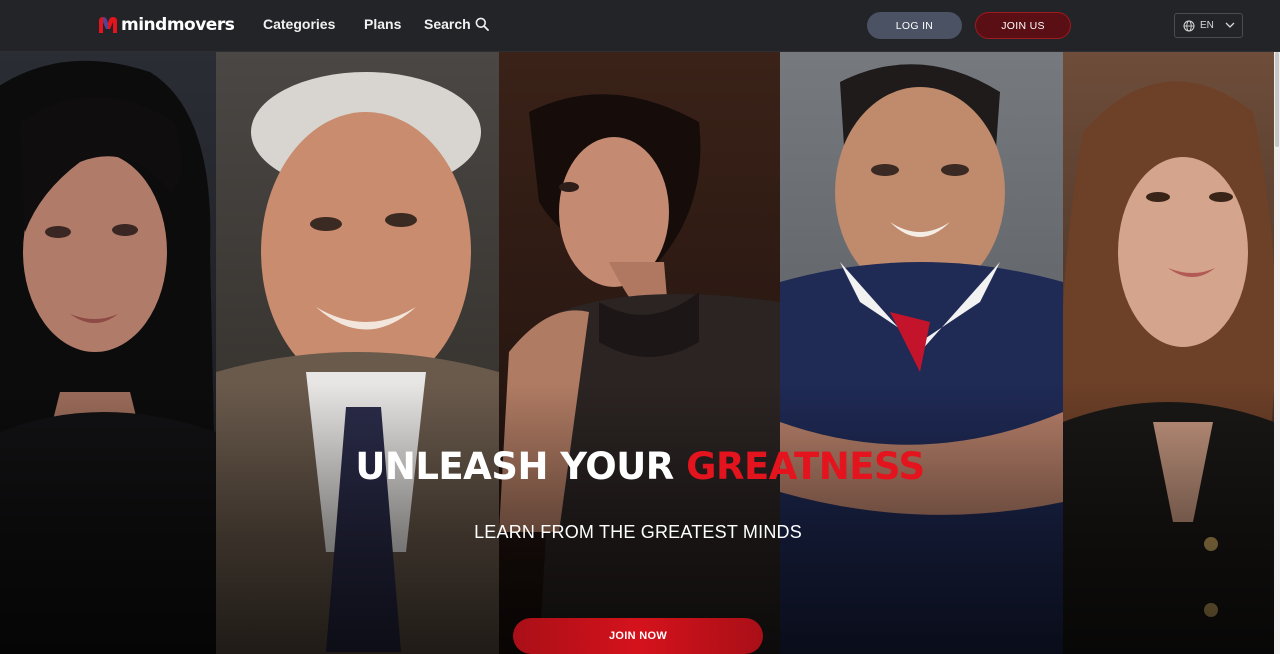  I want to click on login-button: LOG IN, so click(914, 25).